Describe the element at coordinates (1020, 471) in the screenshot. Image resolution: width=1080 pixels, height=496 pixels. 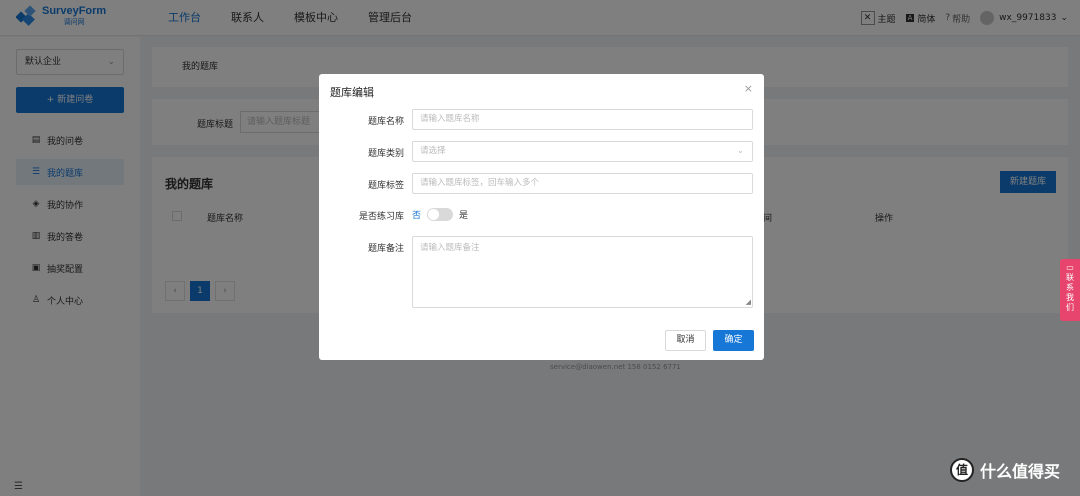
I see `watermark-text: 什么值得买` at that location.